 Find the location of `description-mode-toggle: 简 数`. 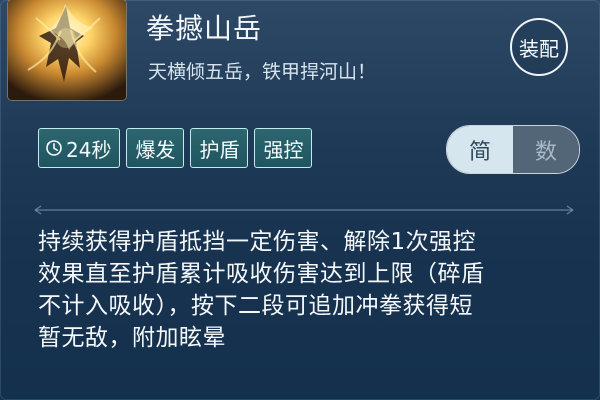

description-mode-toggle: 简 数 is located at coordinates (513, 149).